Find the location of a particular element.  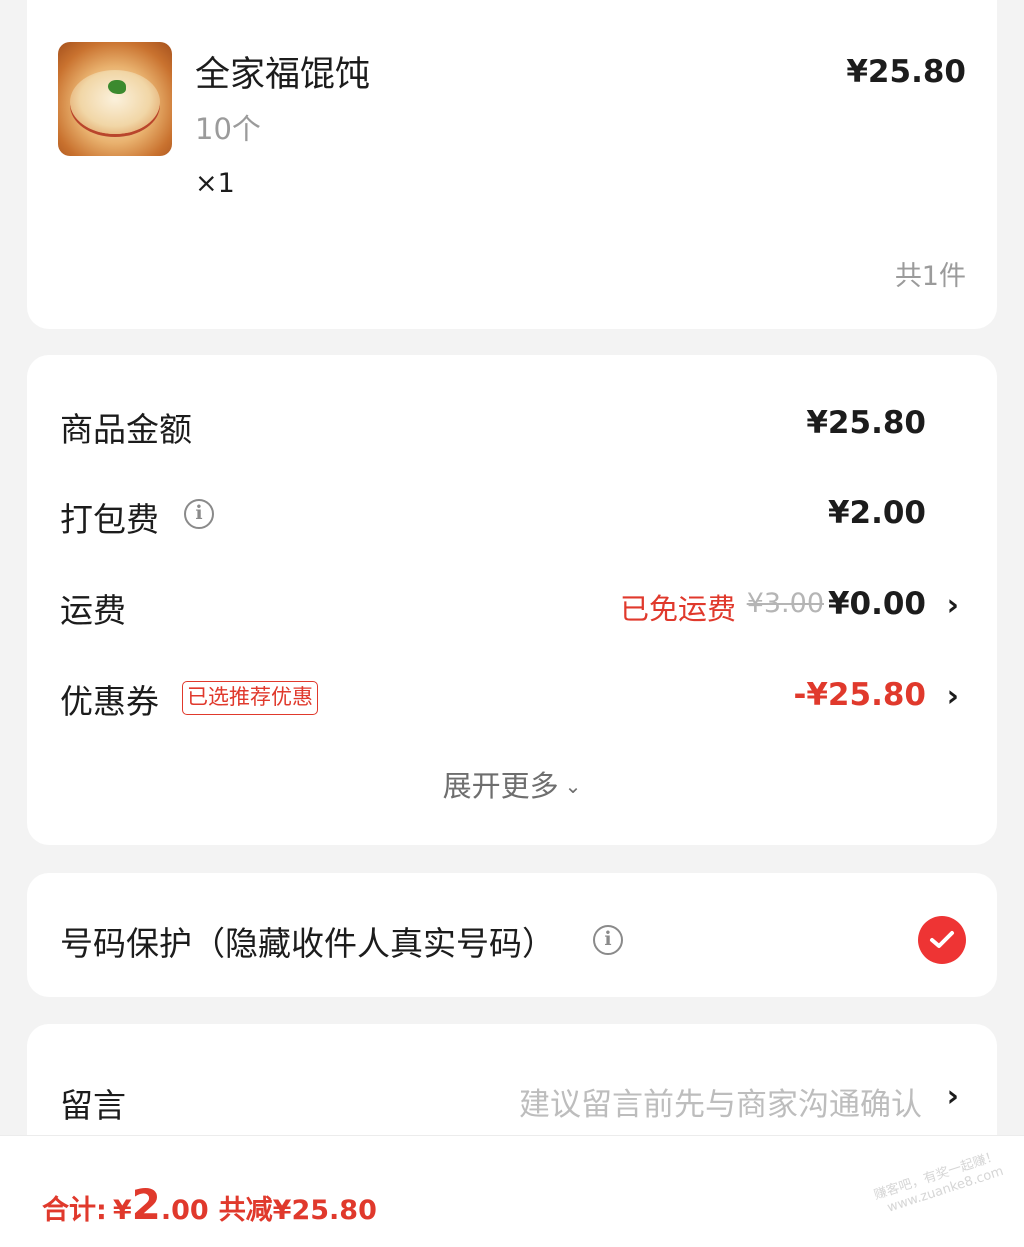

packing-fee-value: ¥2.00 is located at coordinates (876, 513).